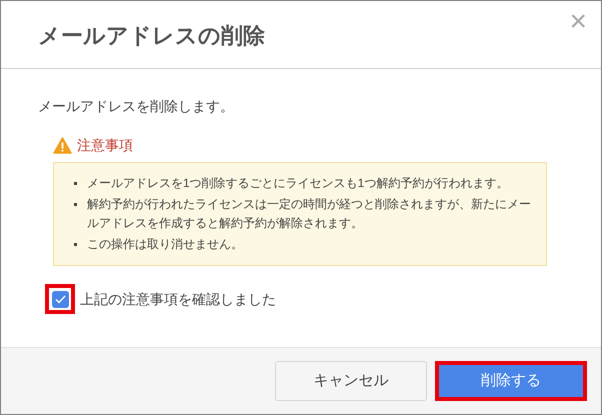 Image resolution: width=602 pixels, height=415 pixels. What do you see at coordinates (62, 145) in the screenshot?
I see `warning-icon` at bounding box center [62, 145].